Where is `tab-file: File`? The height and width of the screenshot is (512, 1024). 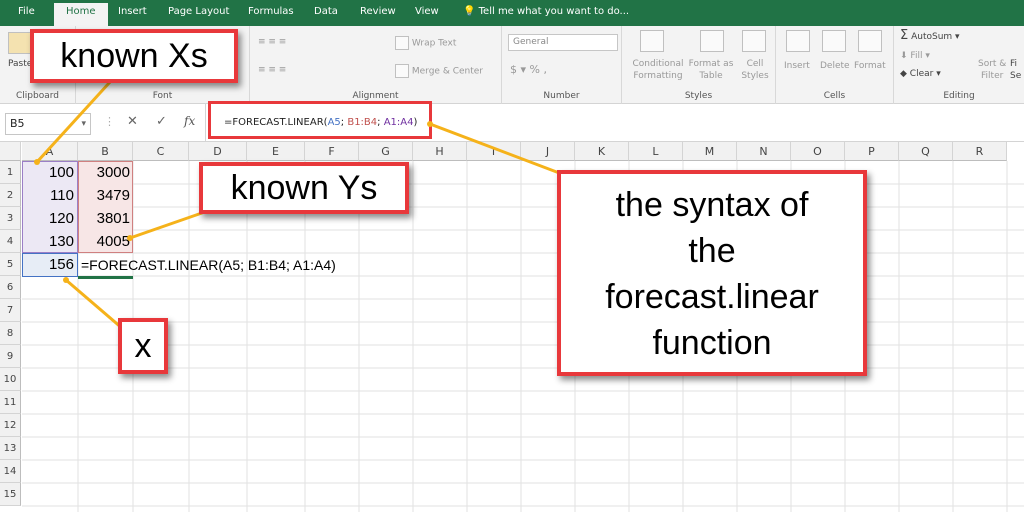
tab-file: File is located at coordinates (26, 11).